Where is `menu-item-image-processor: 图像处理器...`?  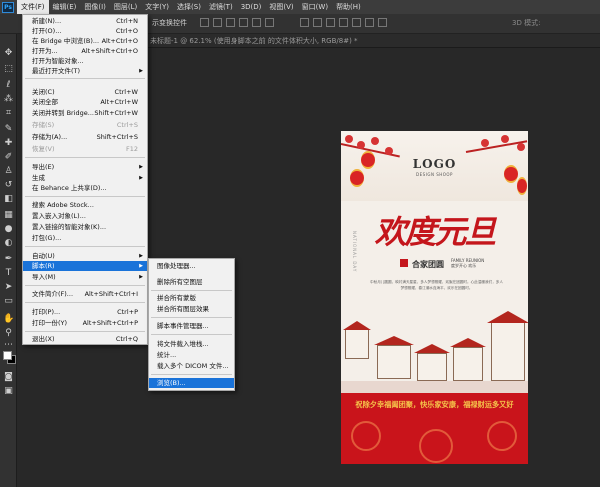 menu-item-image-processor: 图像处理器... is located at coordinates (191, 266).